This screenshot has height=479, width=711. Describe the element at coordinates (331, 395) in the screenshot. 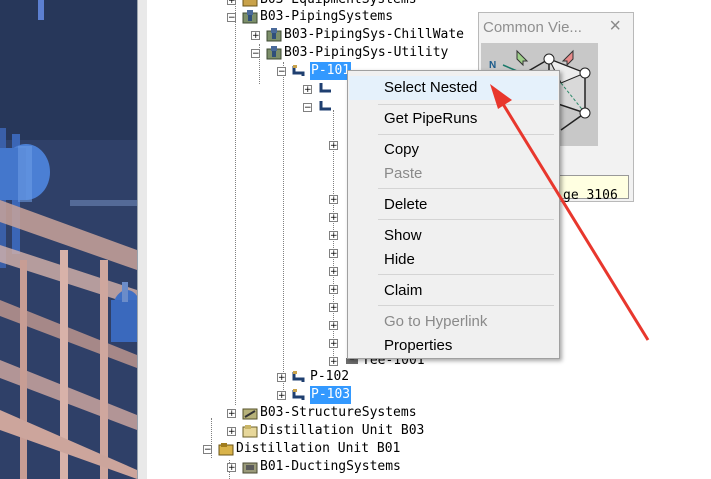

I see `tree-node-label-selected: P-103` at that location.